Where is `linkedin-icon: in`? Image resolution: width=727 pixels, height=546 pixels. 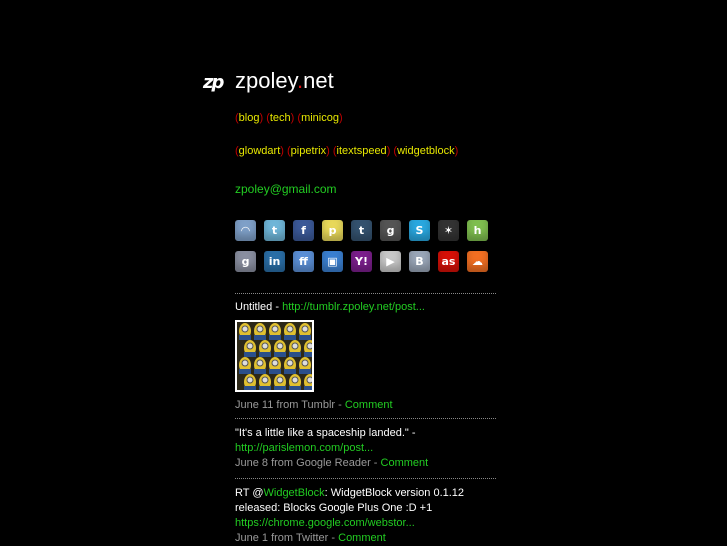
linkedin-icon: in is located at coordinates (274, 261).